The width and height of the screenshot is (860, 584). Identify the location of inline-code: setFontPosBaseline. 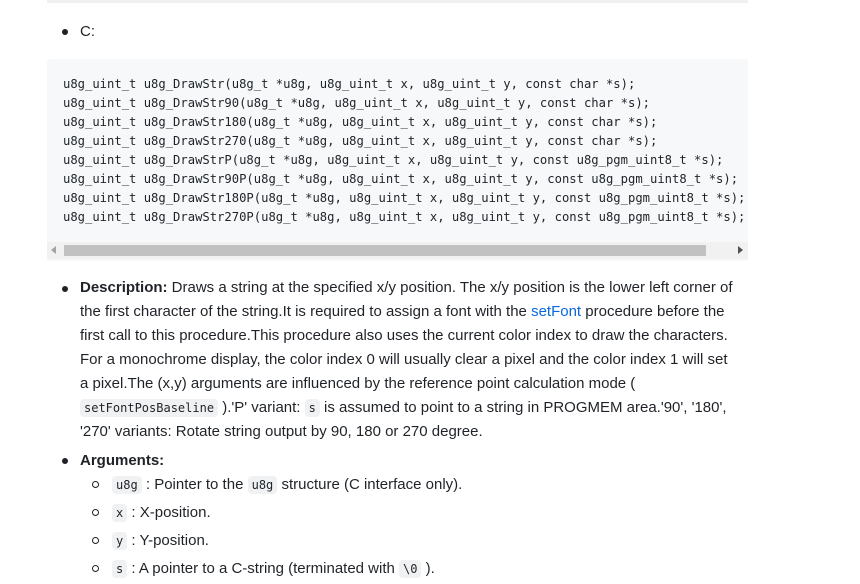
(149, 408).